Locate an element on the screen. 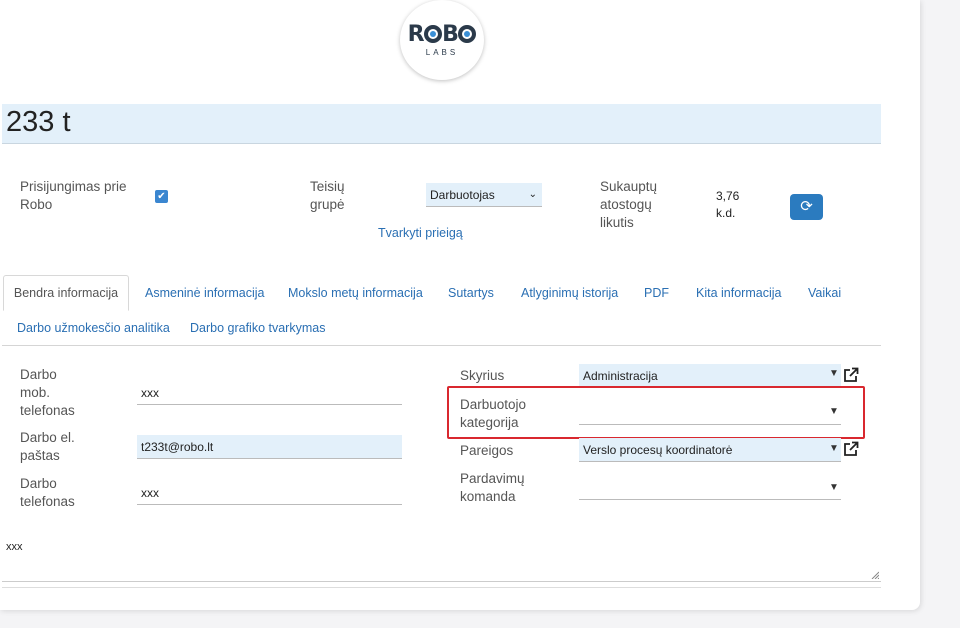 The image size is (960, 628). rights-group-label: Teisių grupė is located at coordinates (327, 195).